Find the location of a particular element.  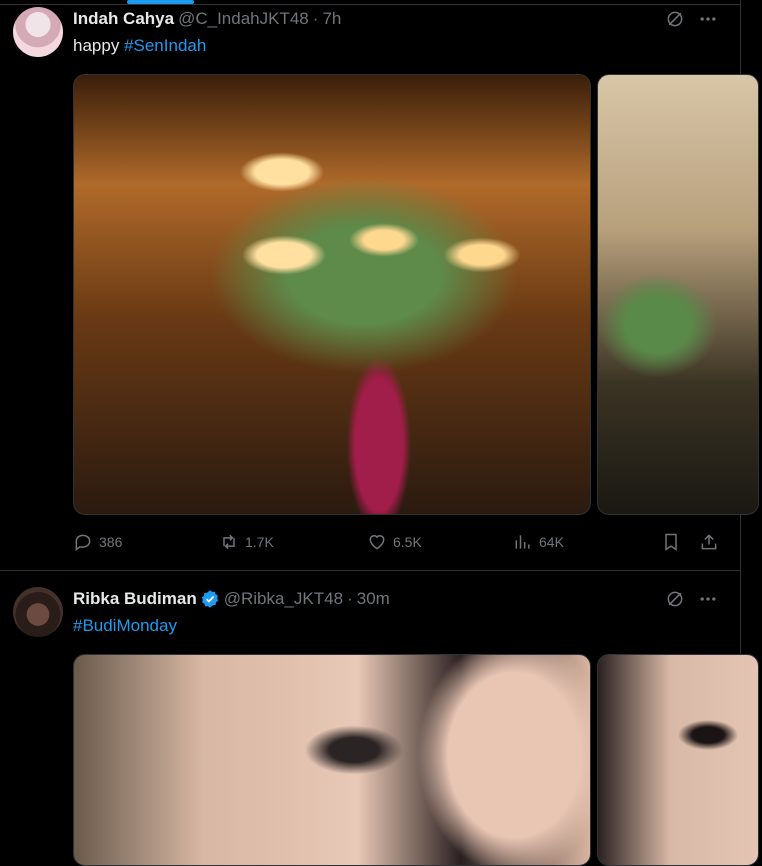

repost-button: 1.7K is located at coordinates (246, 542).